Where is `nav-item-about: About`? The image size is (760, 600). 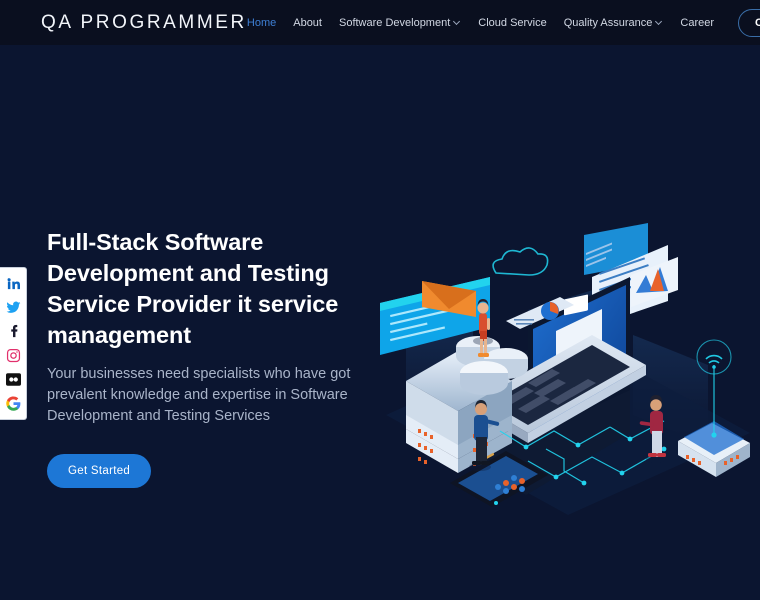 nav-item-about: About is located at coordinates (307, 23).